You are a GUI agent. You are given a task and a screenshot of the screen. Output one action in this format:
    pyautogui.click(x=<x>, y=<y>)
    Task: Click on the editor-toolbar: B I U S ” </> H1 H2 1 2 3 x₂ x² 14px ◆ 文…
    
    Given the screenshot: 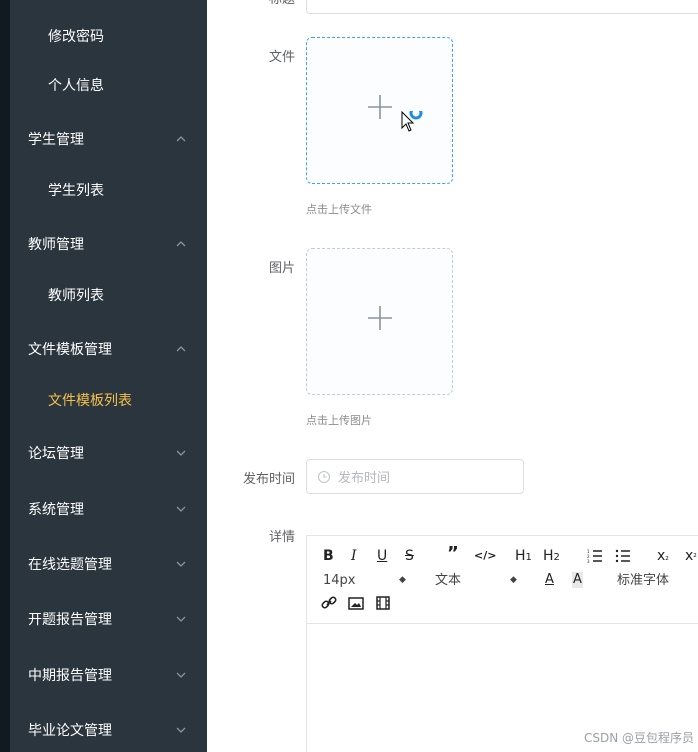 What is the action you would take?
    pyautogui.click(x=502, y=580)
    